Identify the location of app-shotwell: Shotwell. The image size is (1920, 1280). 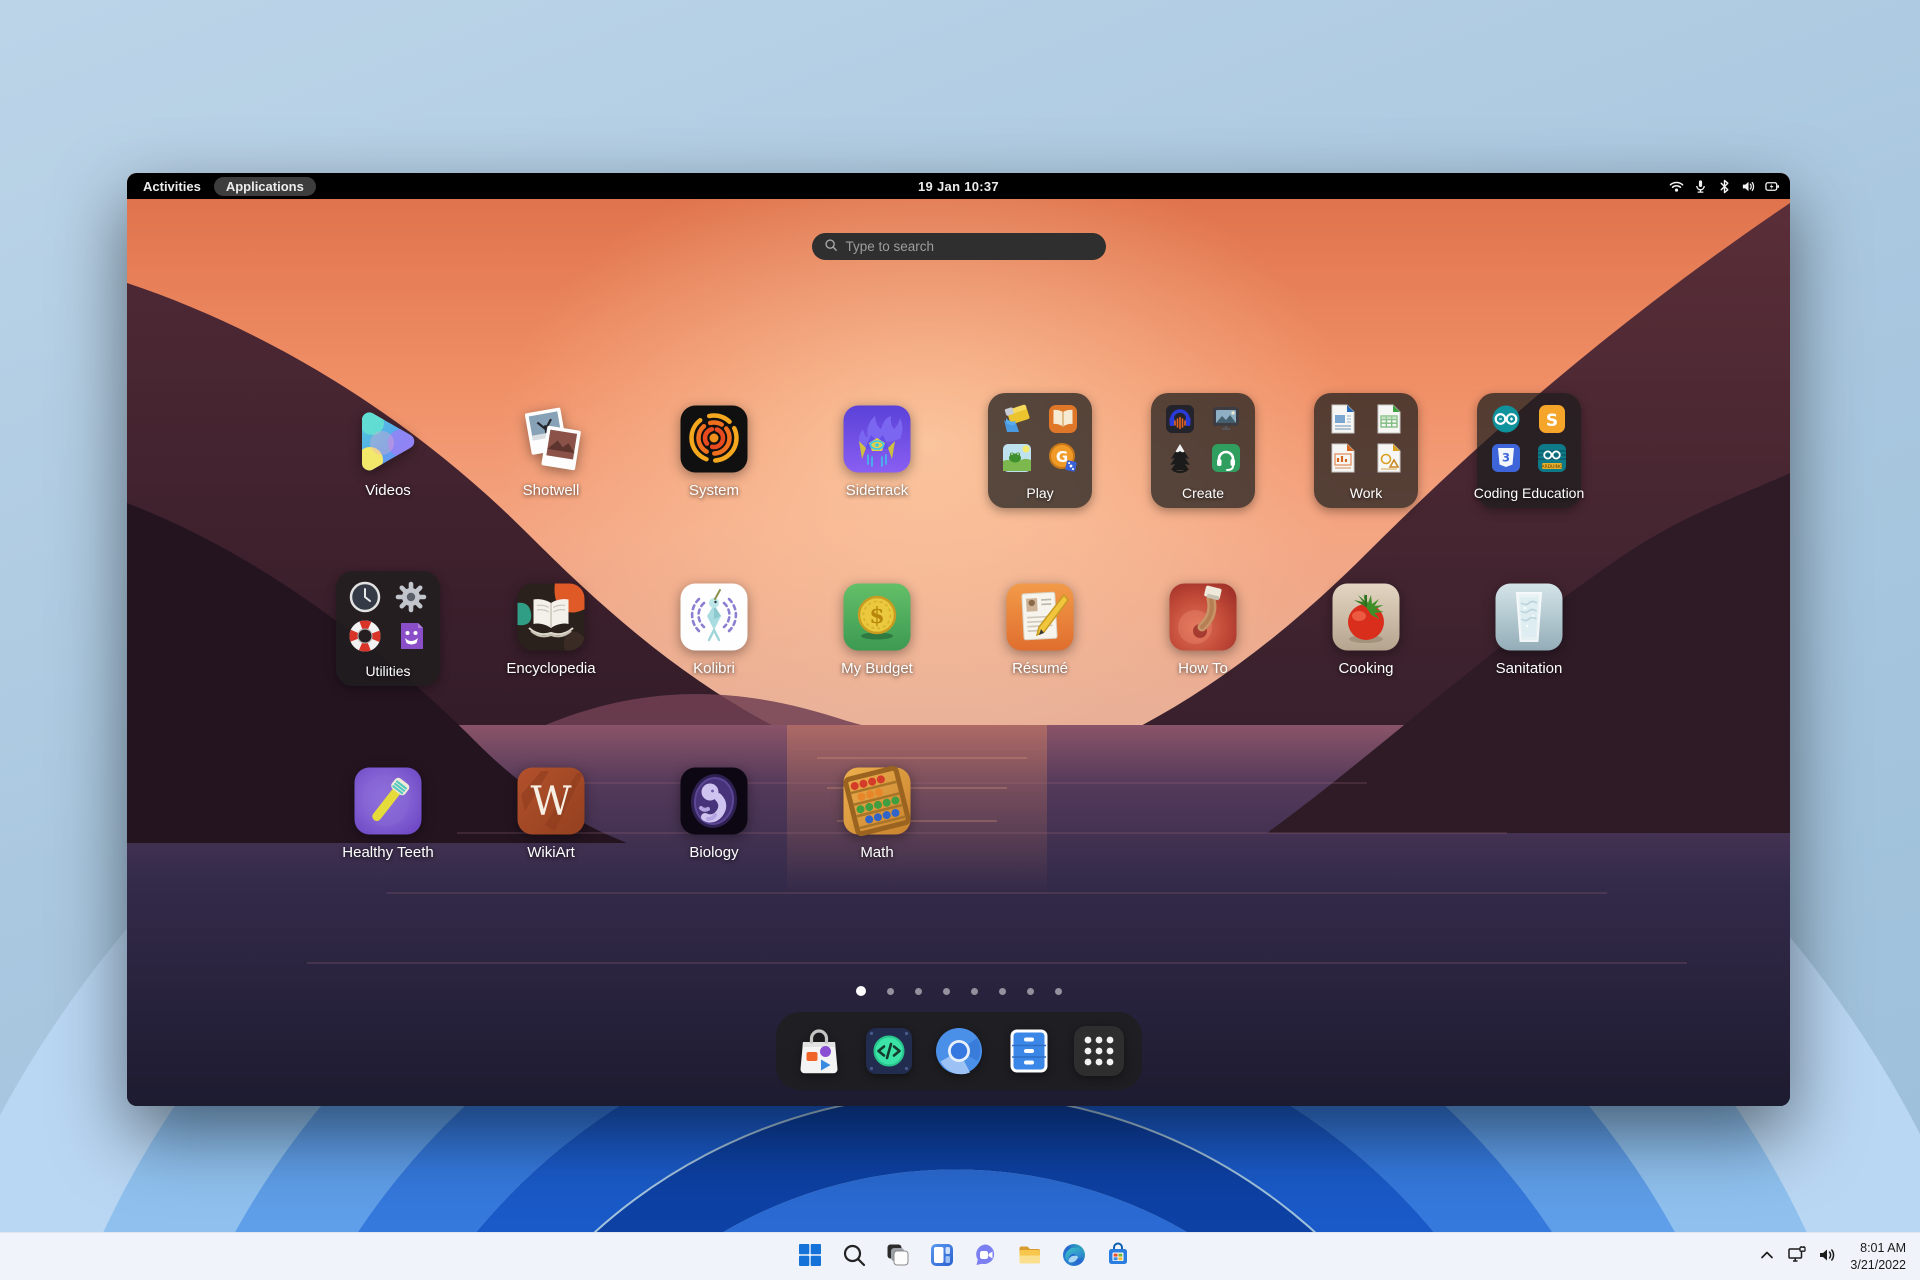
(551, 451).